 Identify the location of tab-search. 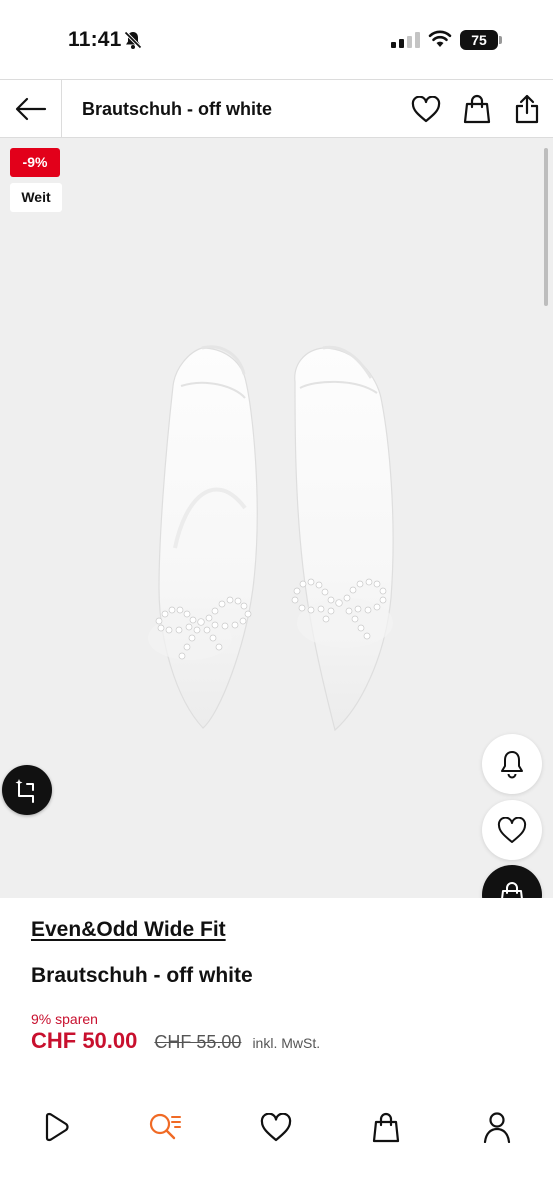
(165, 1127).